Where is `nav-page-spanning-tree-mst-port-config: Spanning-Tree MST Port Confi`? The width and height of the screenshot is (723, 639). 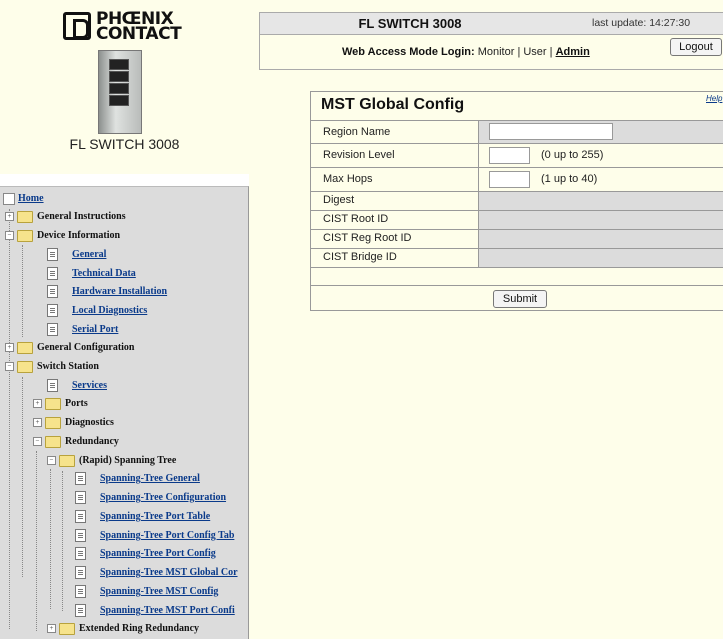 nav-page-spanning-tree-mst-port-config: Spanning-Tree MST Port Confi is located at coordinates (155, 611).